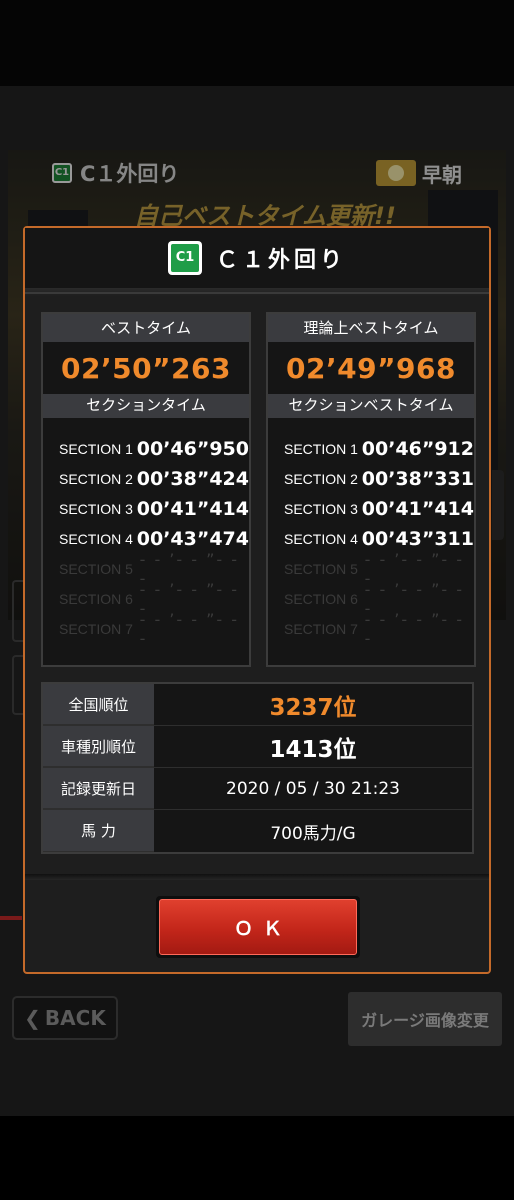 The width and height of the screenshot is (514, 1200). I want to click on stat-row: 全国順位 3237位, so click(257, 705).